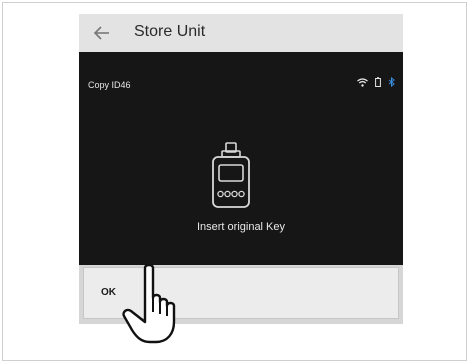 The height and width of the screenshot is (363, 469). I want to click on ok-button: OK, so click(241, 293).